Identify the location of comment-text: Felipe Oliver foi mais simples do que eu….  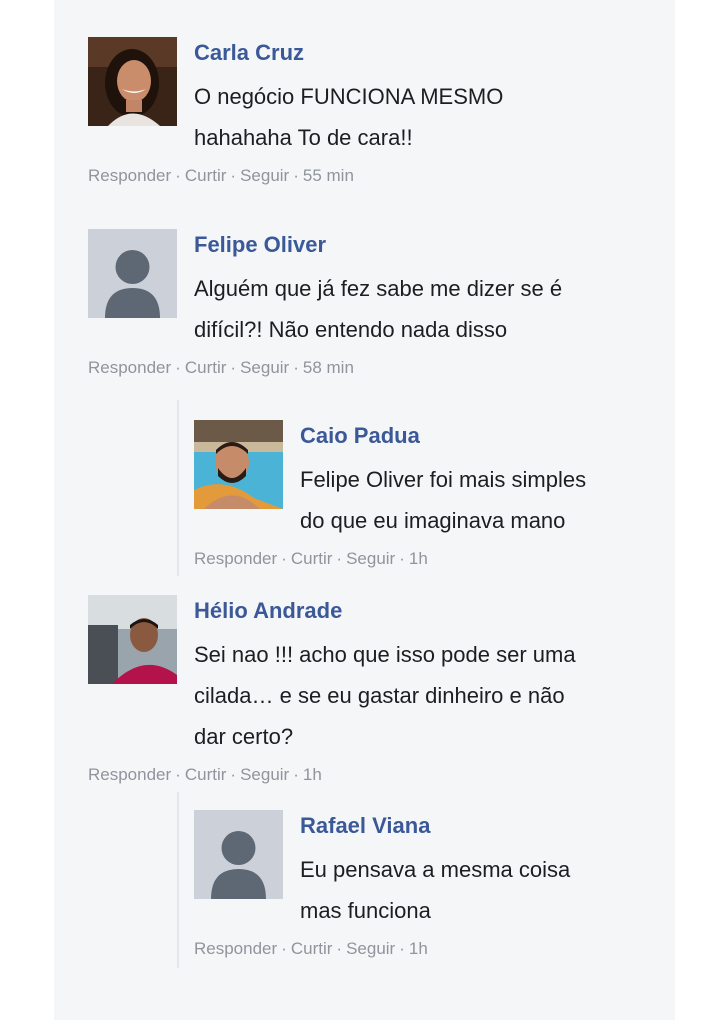
(443, 500).